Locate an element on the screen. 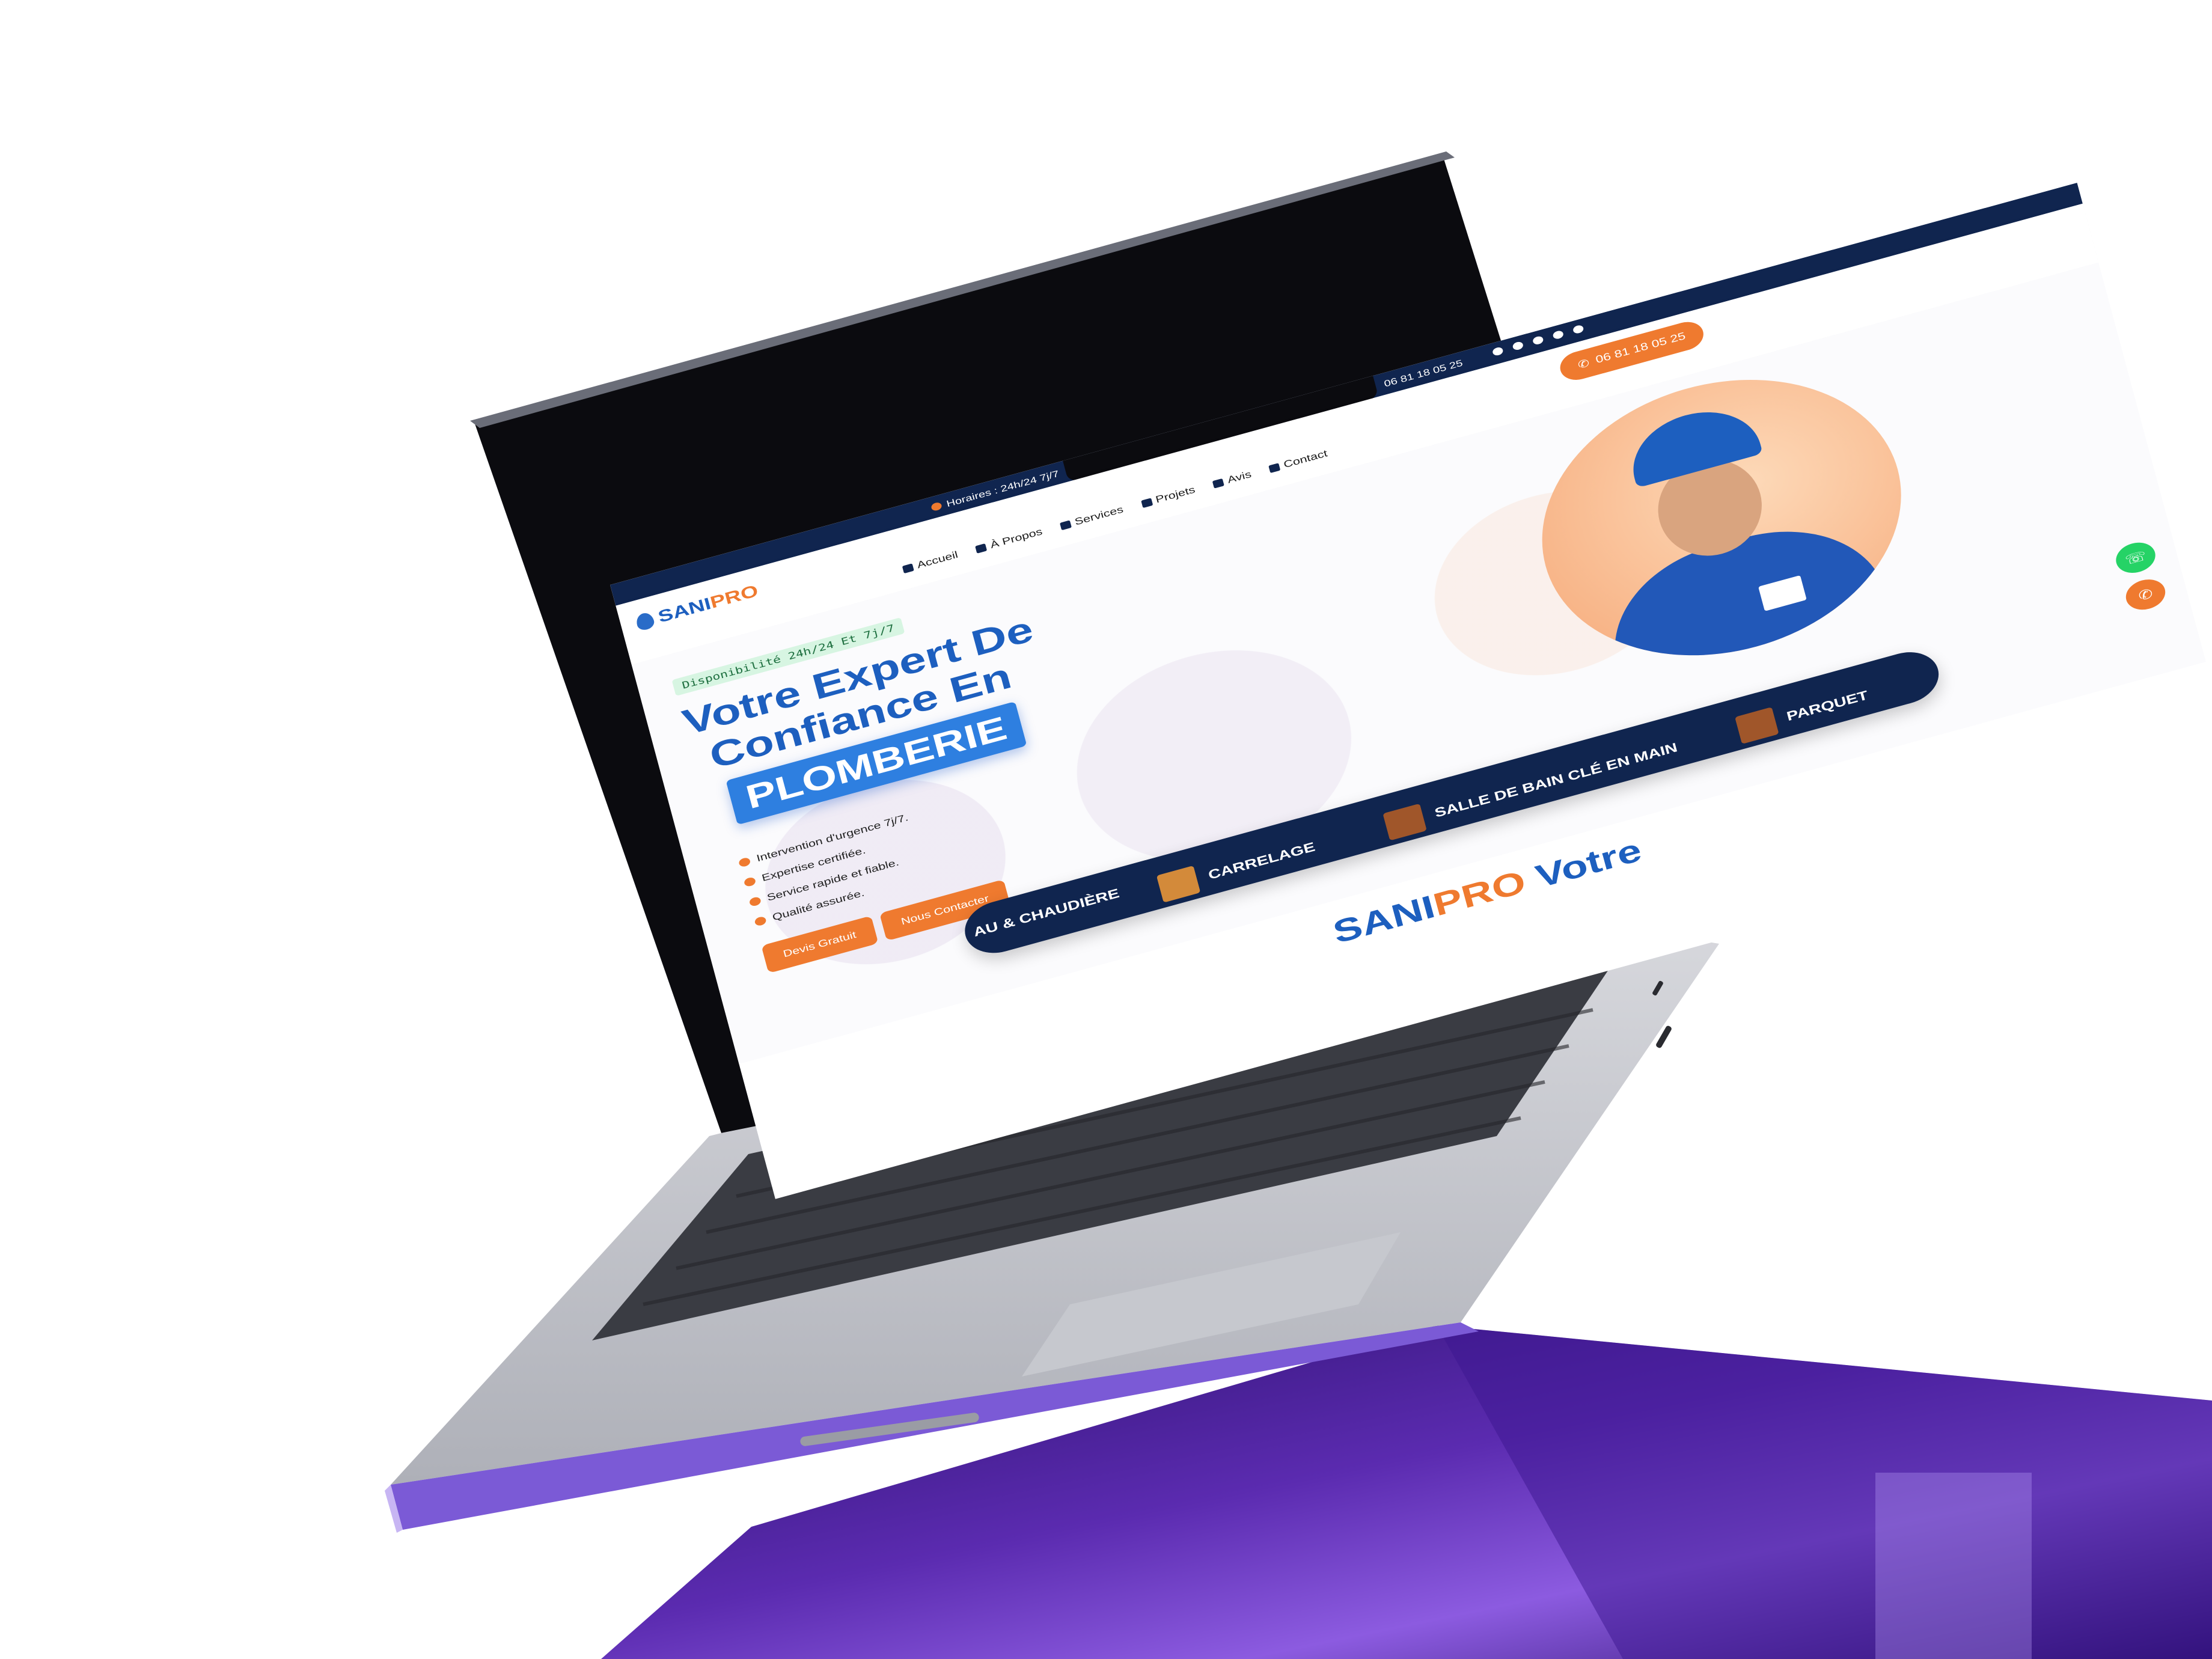  mail-icon is located at coordinates (1275, 467).